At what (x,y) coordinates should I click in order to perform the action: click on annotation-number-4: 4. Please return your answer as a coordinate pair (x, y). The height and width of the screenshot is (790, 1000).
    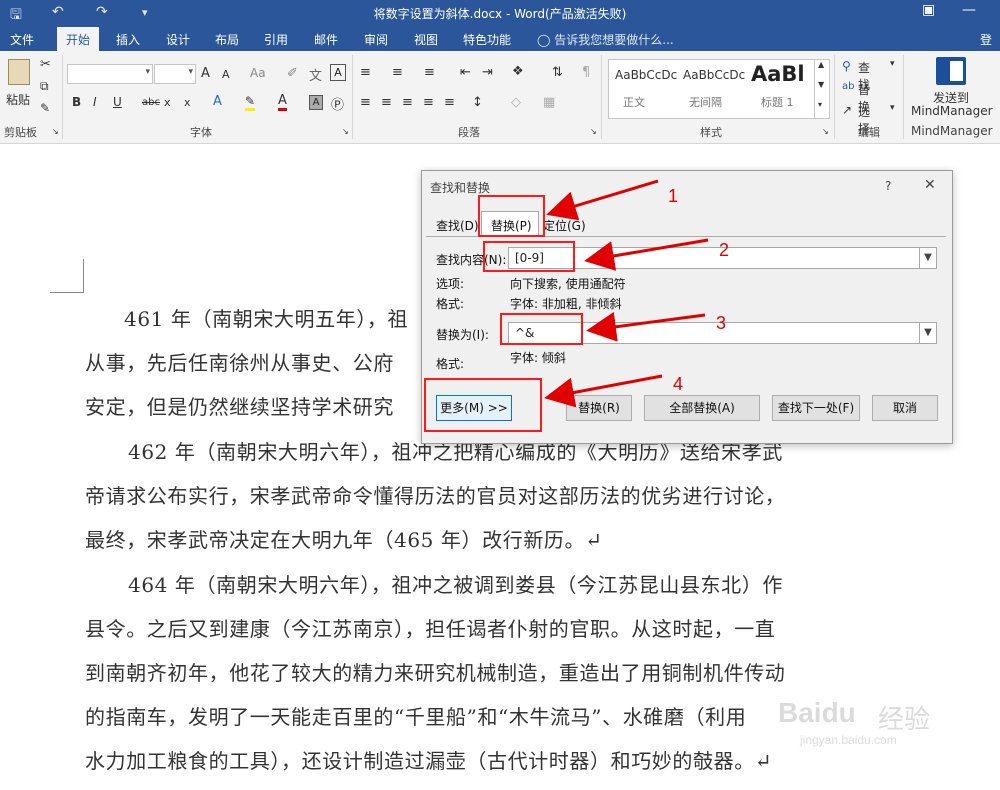
    Looking at the image, I should click on (678, 384).